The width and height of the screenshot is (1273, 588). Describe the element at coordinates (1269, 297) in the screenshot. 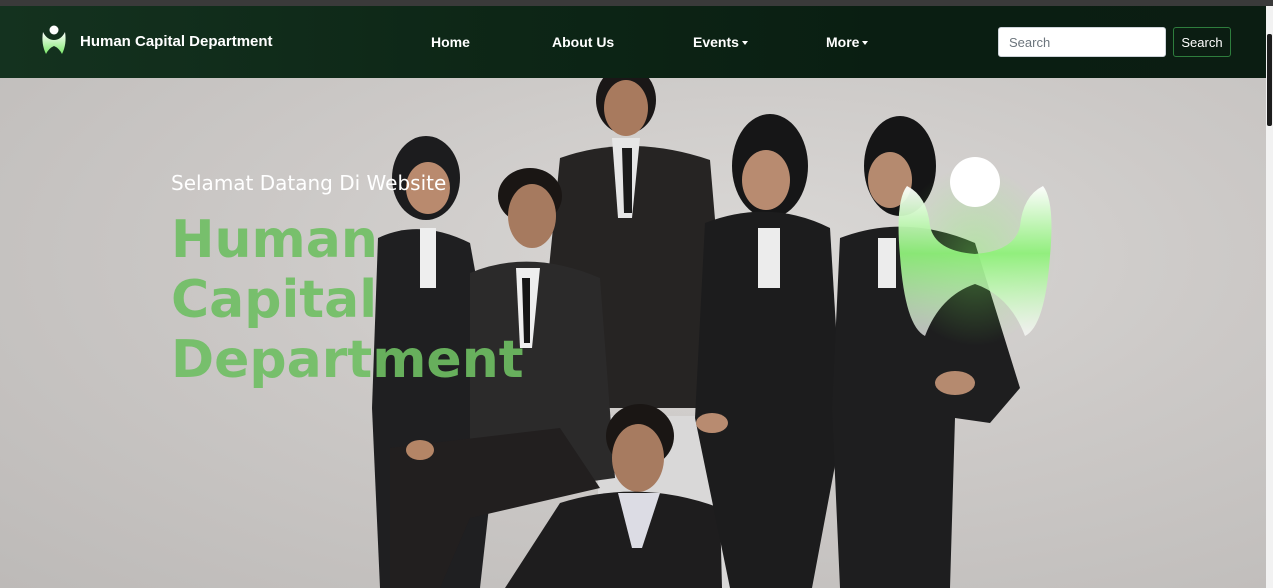

I see `scrollbar` at that location.